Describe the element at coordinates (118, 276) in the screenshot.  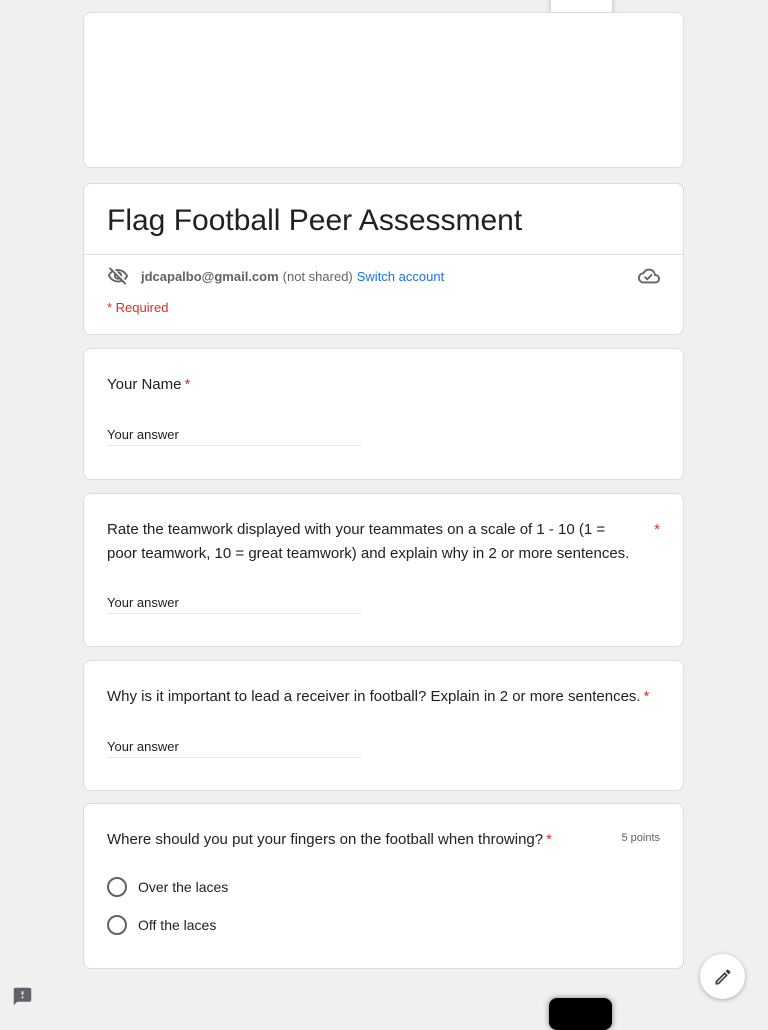
I see `visibility-off-icon` at that location.